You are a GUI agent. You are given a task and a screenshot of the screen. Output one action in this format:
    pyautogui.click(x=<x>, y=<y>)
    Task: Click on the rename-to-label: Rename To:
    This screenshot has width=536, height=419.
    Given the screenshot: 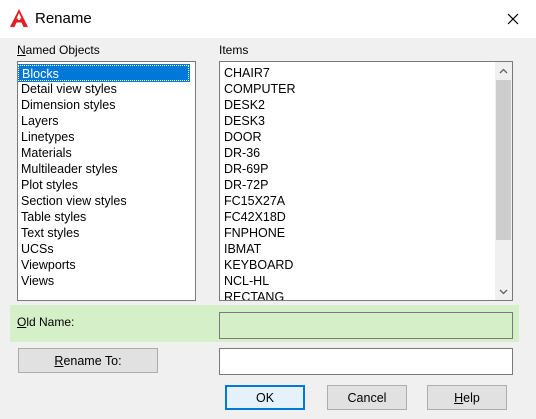 What is the action you would take?
    pyautogui.click(x=88, y=360)
    